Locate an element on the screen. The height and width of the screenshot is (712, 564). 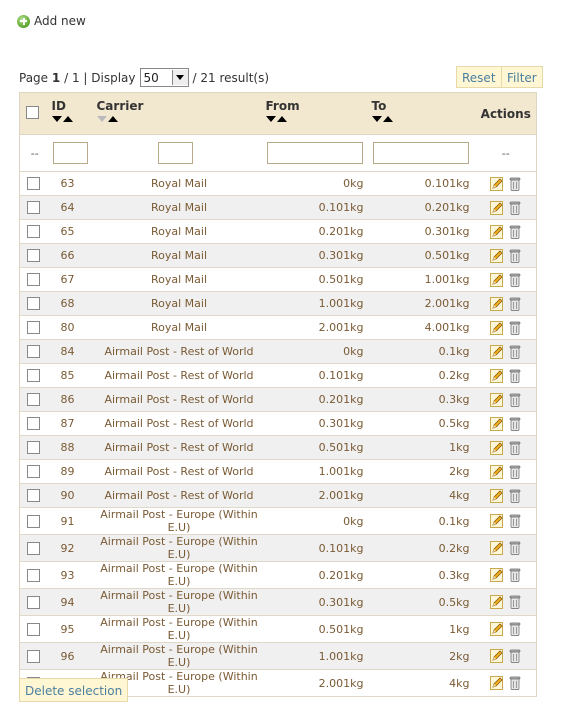
delete-selection-button: Delete selection is located at coordinates (74, 690).